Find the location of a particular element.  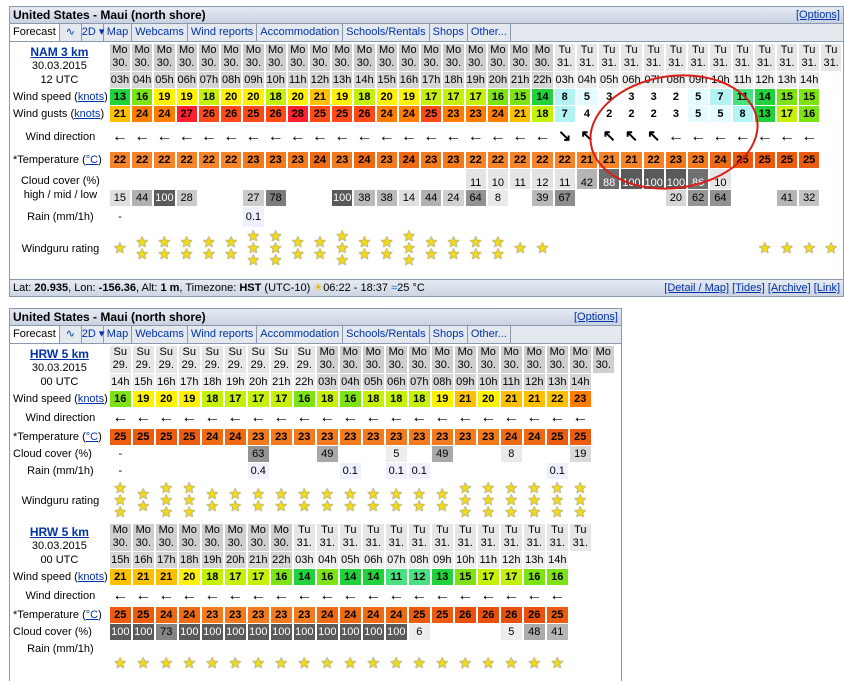

wind-speed-row-2-cell: 21 is located at coordinates (534, 399).